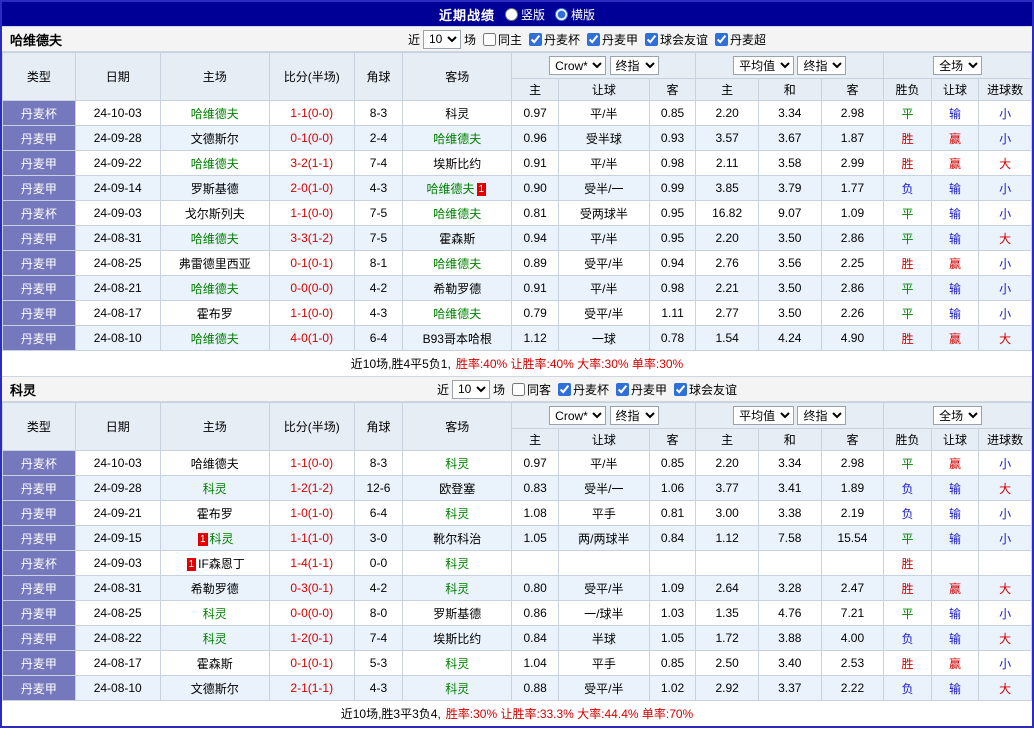 This screenshot has height=737, width=1034. I want to click on odds-cell: 0.98, so click(672, 163).